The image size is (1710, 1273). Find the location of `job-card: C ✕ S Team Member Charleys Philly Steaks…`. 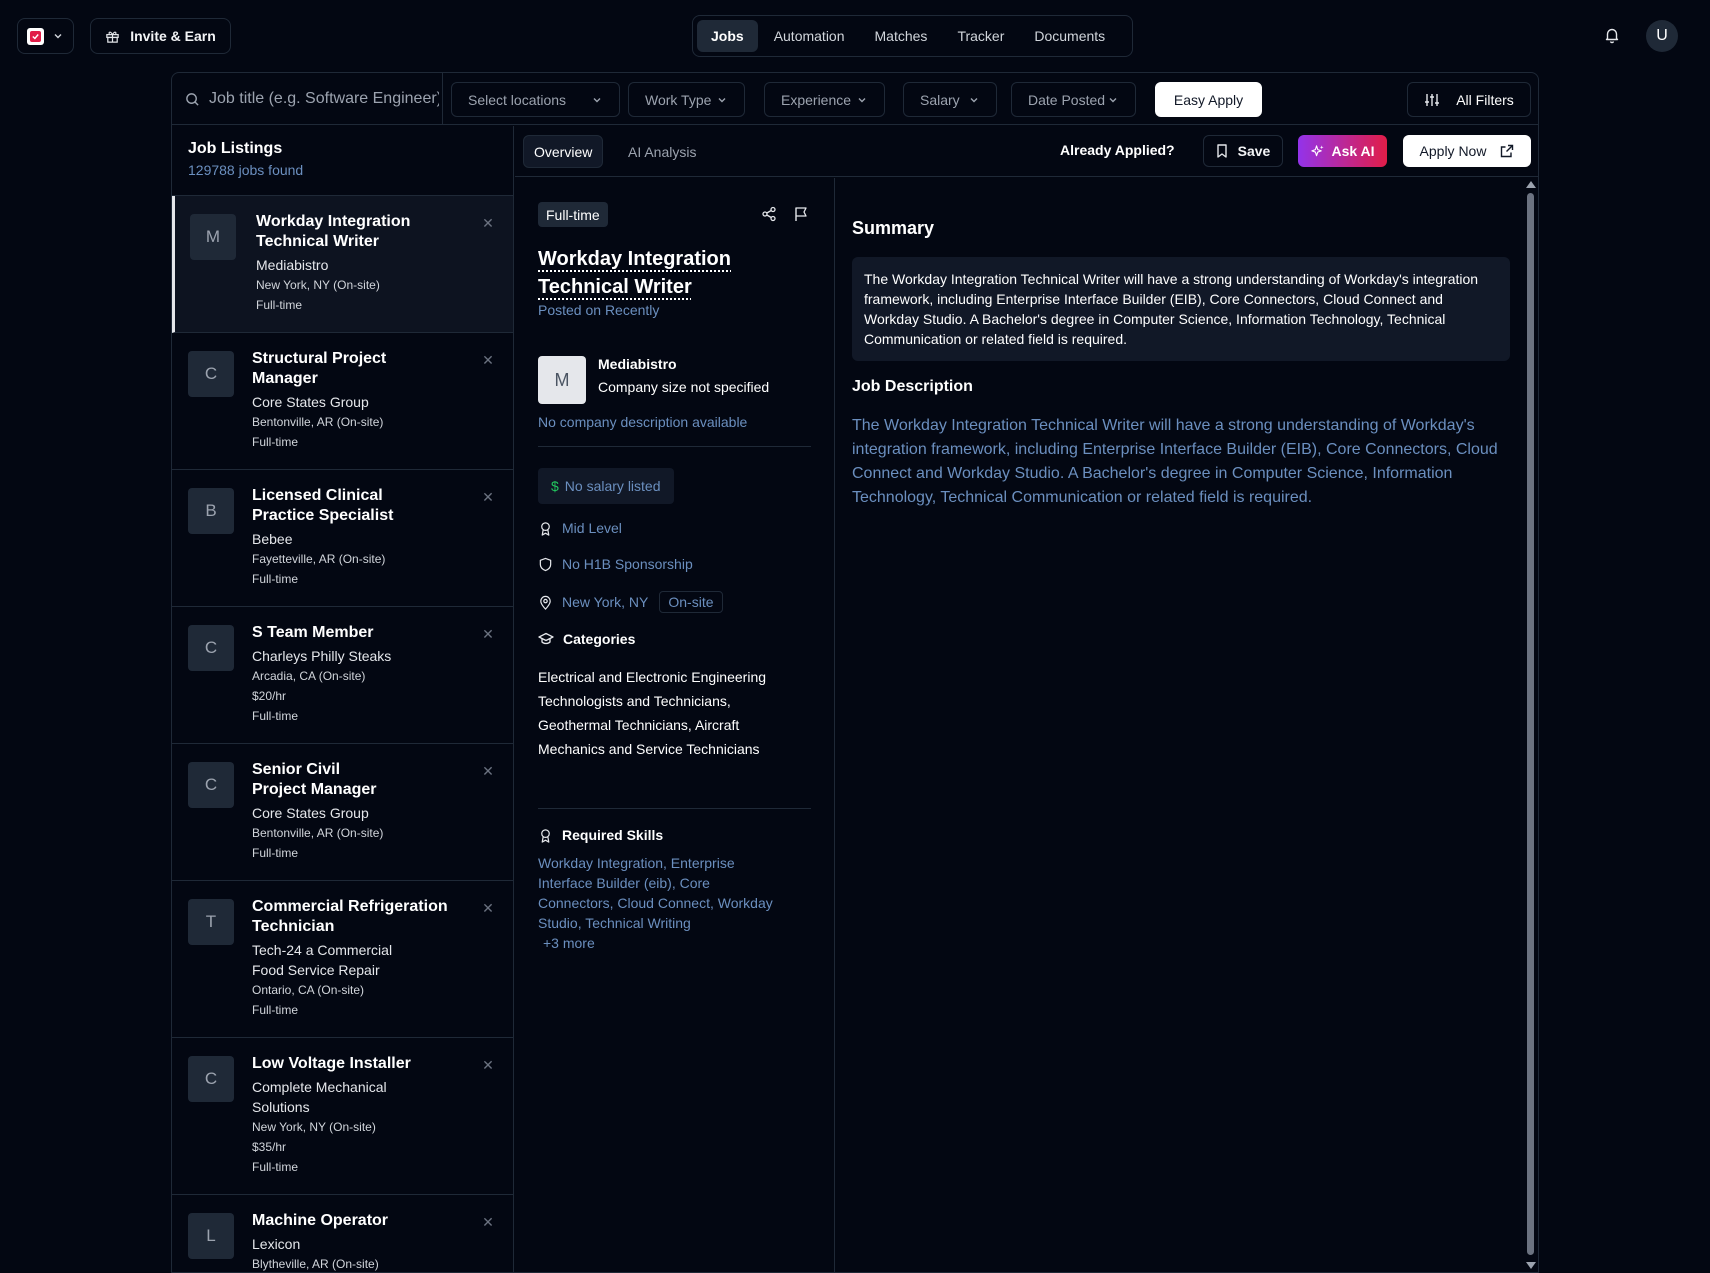

job-card: C ✕ S Team Member Charleys Philly Steaks… is located at coordinates (342, 675).